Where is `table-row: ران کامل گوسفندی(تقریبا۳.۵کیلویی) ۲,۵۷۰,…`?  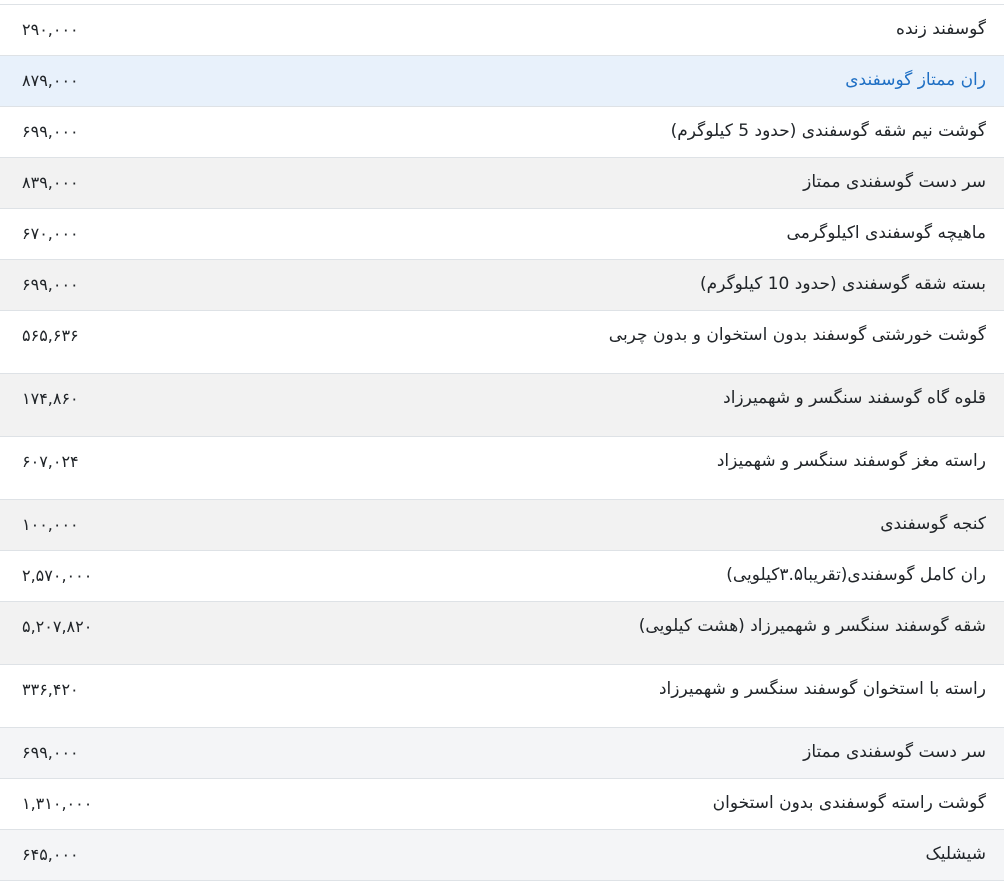 table-row: ران کامل گوسفندی(تقریبا۳.۵کیلویی) ۲,۵۷۰,… is located at coordinates (502, 576).